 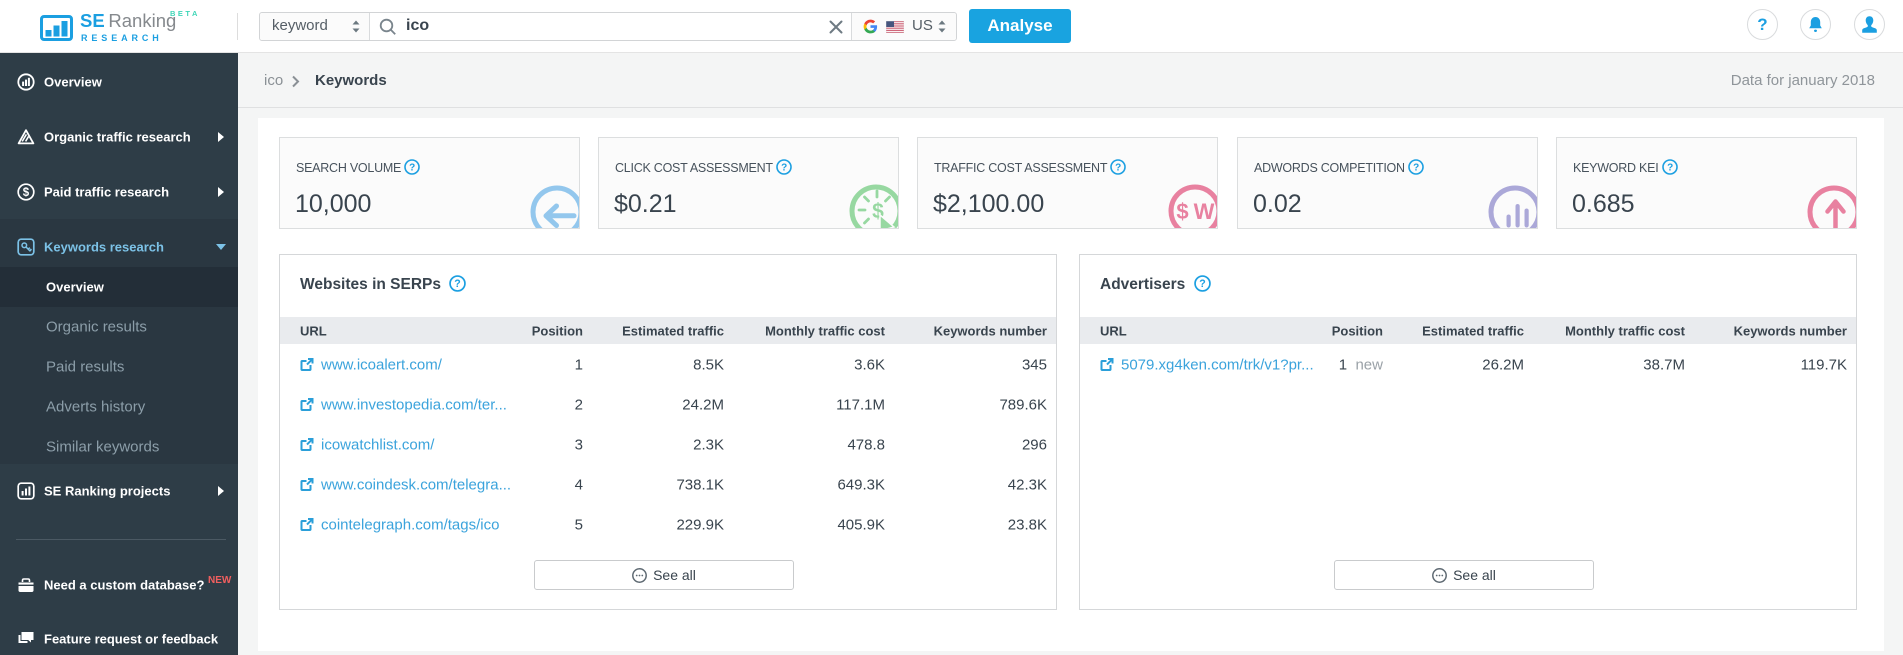 I want to click on svg-text: W, so click(x=1204, y=211).